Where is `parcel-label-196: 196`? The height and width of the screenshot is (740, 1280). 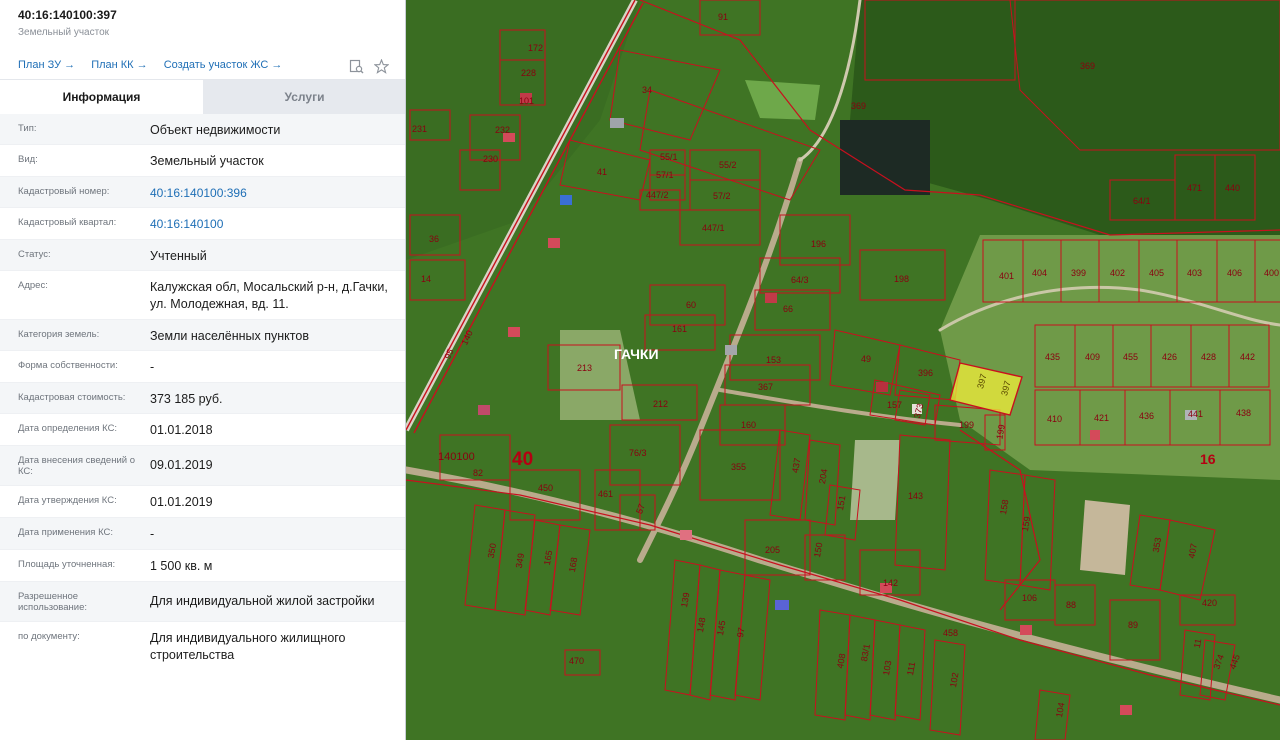 parcel-label-196: 196 is located at coordinates (818, 244).